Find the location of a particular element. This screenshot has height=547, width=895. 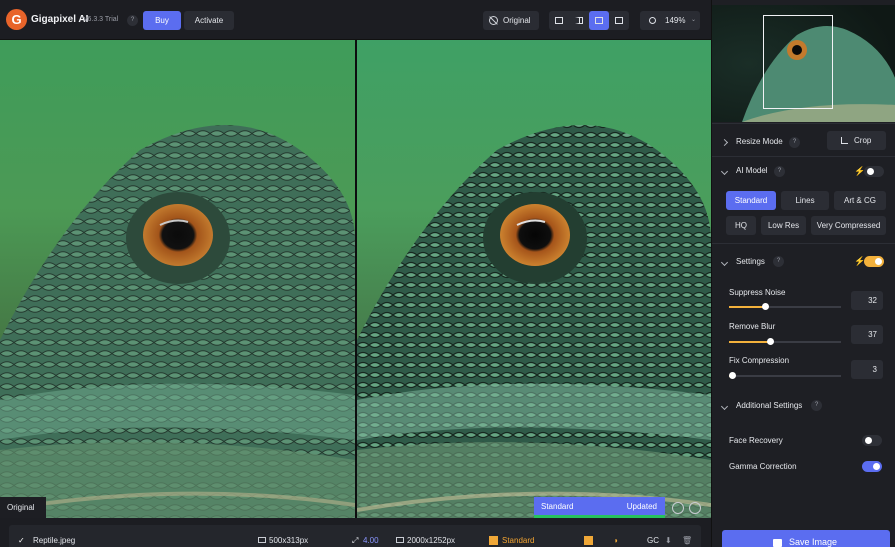

original-toggle-label: Original is located at coordinates (517, 20).